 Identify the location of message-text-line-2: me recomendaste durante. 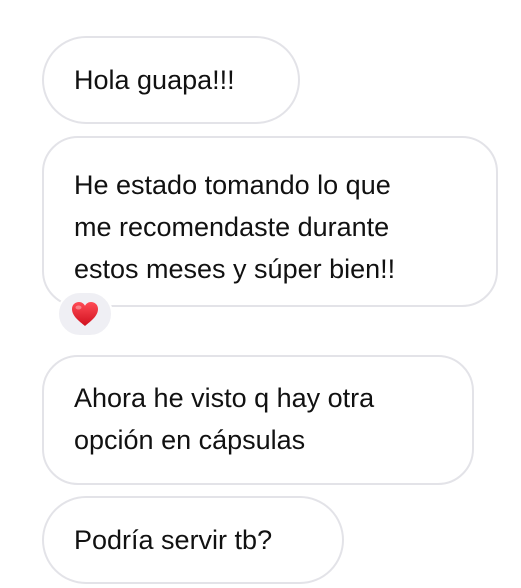
(232, 227).